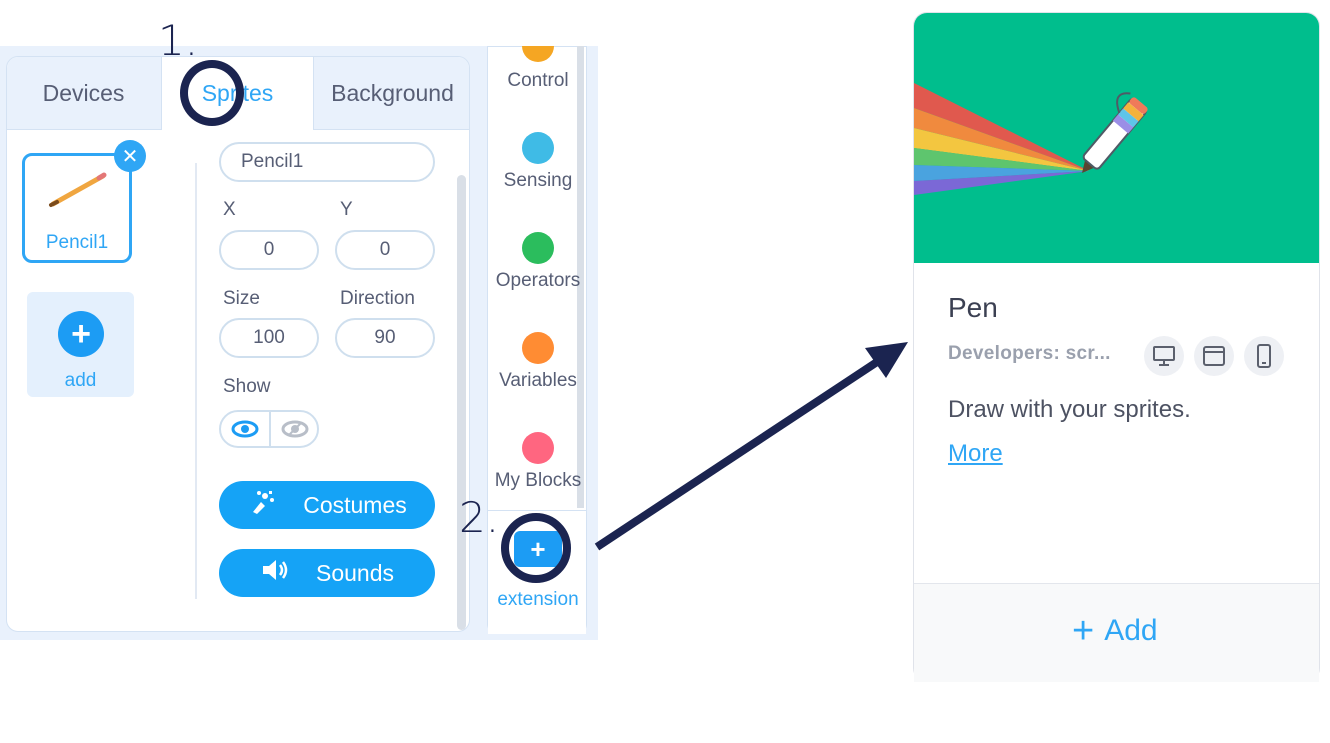 This screenshot has width=1330, height=743. Describe the element at coordinates (538, 248) in the screenshot. I see `category-operators-dot` at that location.